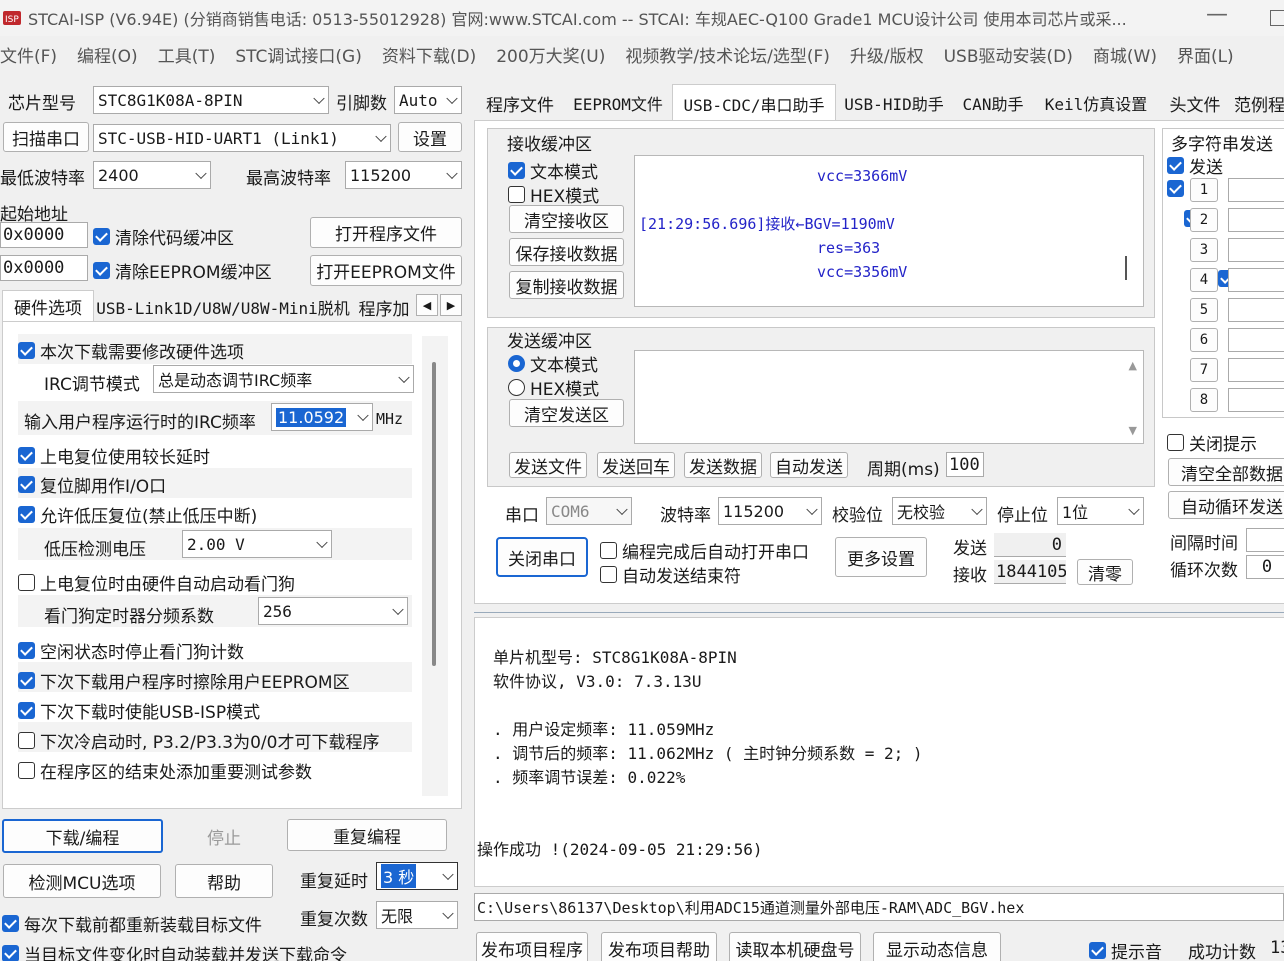  I want to click on min-baud-select: 2400, so click(152, 175).